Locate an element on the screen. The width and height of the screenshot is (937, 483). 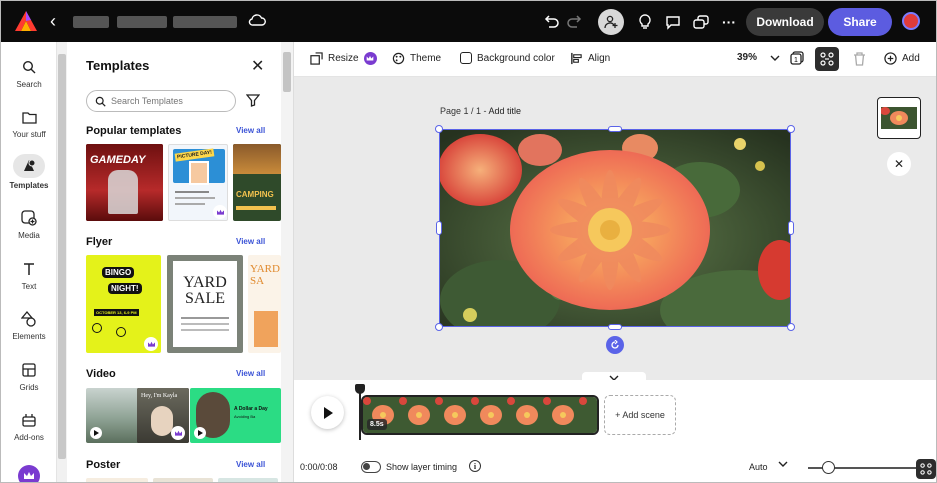
show-layer-timing-toggle is located at coordinates (371, 467).